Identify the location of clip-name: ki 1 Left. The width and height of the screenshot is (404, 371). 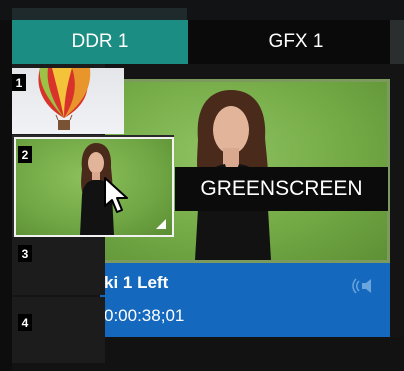
(136, 282).